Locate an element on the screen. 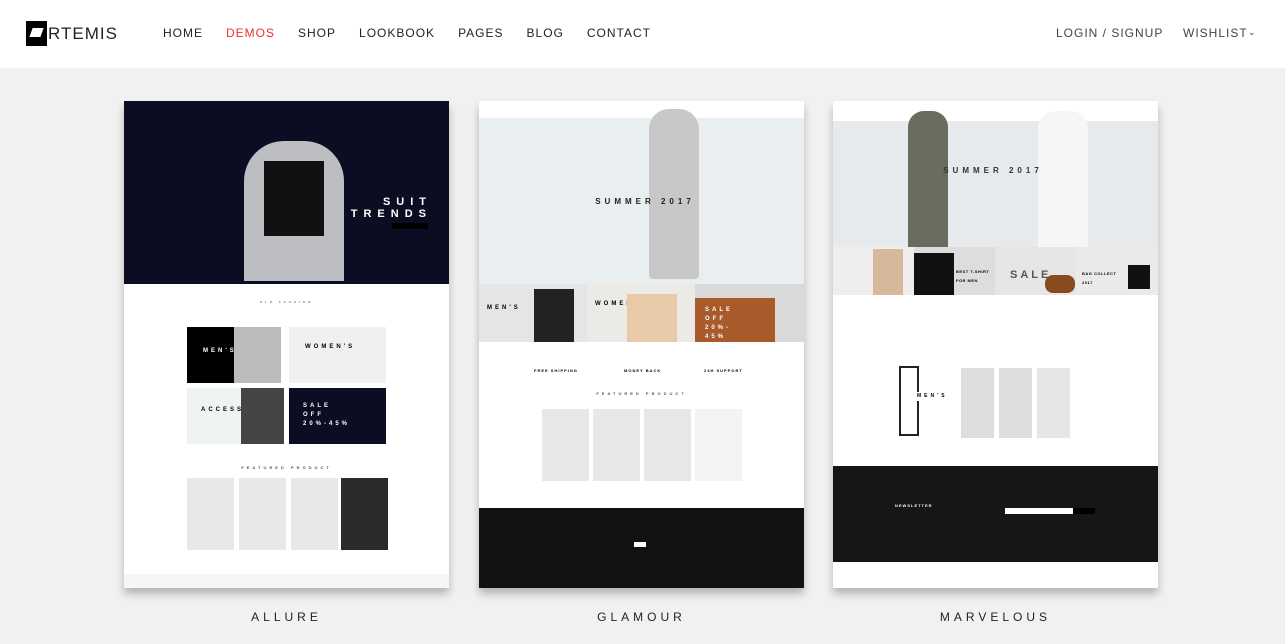  nav-pages: PAGES is located at coordinates (480, 33).